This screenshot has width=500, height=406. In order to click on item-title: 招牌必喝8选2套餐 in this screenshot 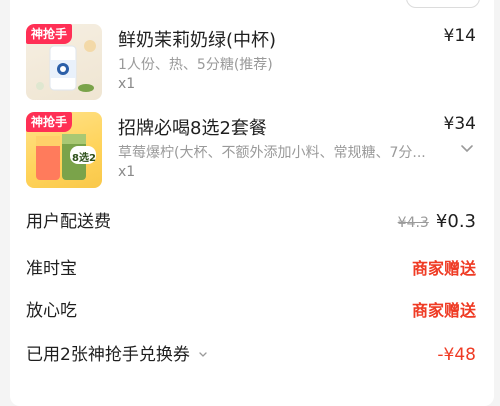, I will do `click(192, 128)`.